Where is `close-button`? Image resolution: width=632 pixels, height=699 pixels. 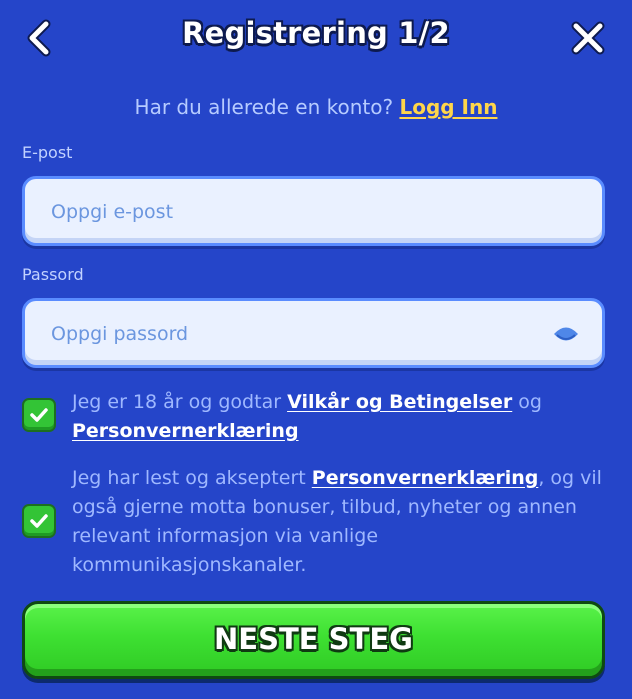 close-button is located at coordinates (588, 38).